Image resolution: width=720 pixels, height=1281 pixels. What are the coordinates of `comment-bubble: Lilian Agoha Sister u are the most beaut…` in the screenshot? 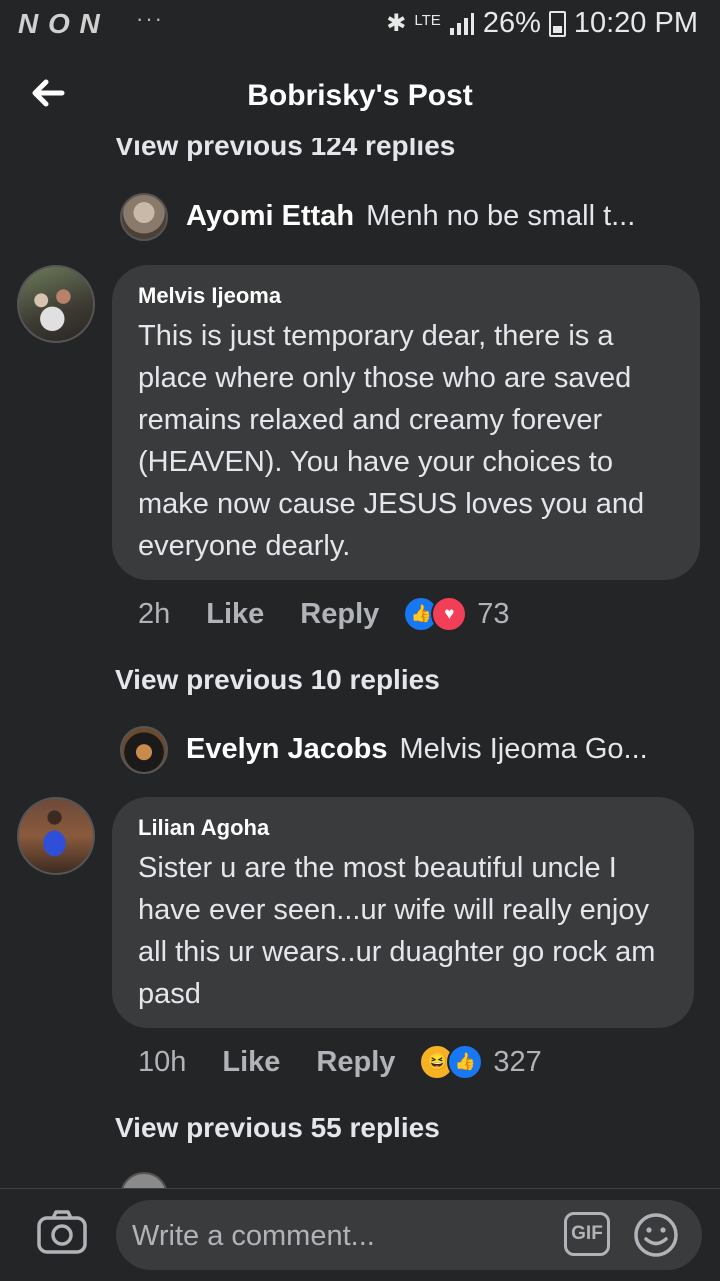 It's located at (403, 912).